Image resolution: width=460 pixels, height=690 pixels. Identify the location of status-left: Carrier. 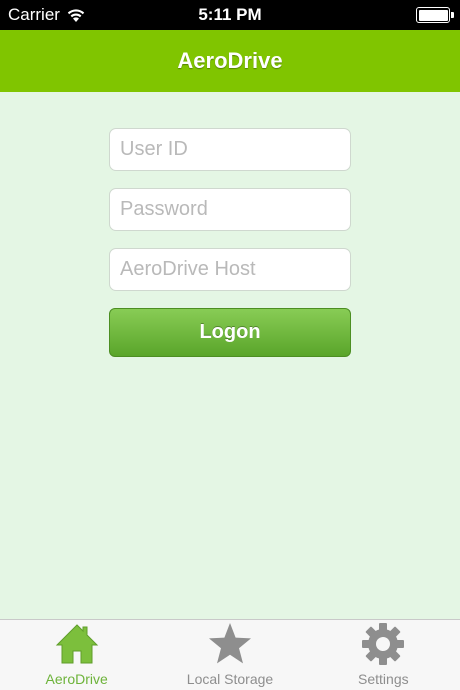
(47, 15).